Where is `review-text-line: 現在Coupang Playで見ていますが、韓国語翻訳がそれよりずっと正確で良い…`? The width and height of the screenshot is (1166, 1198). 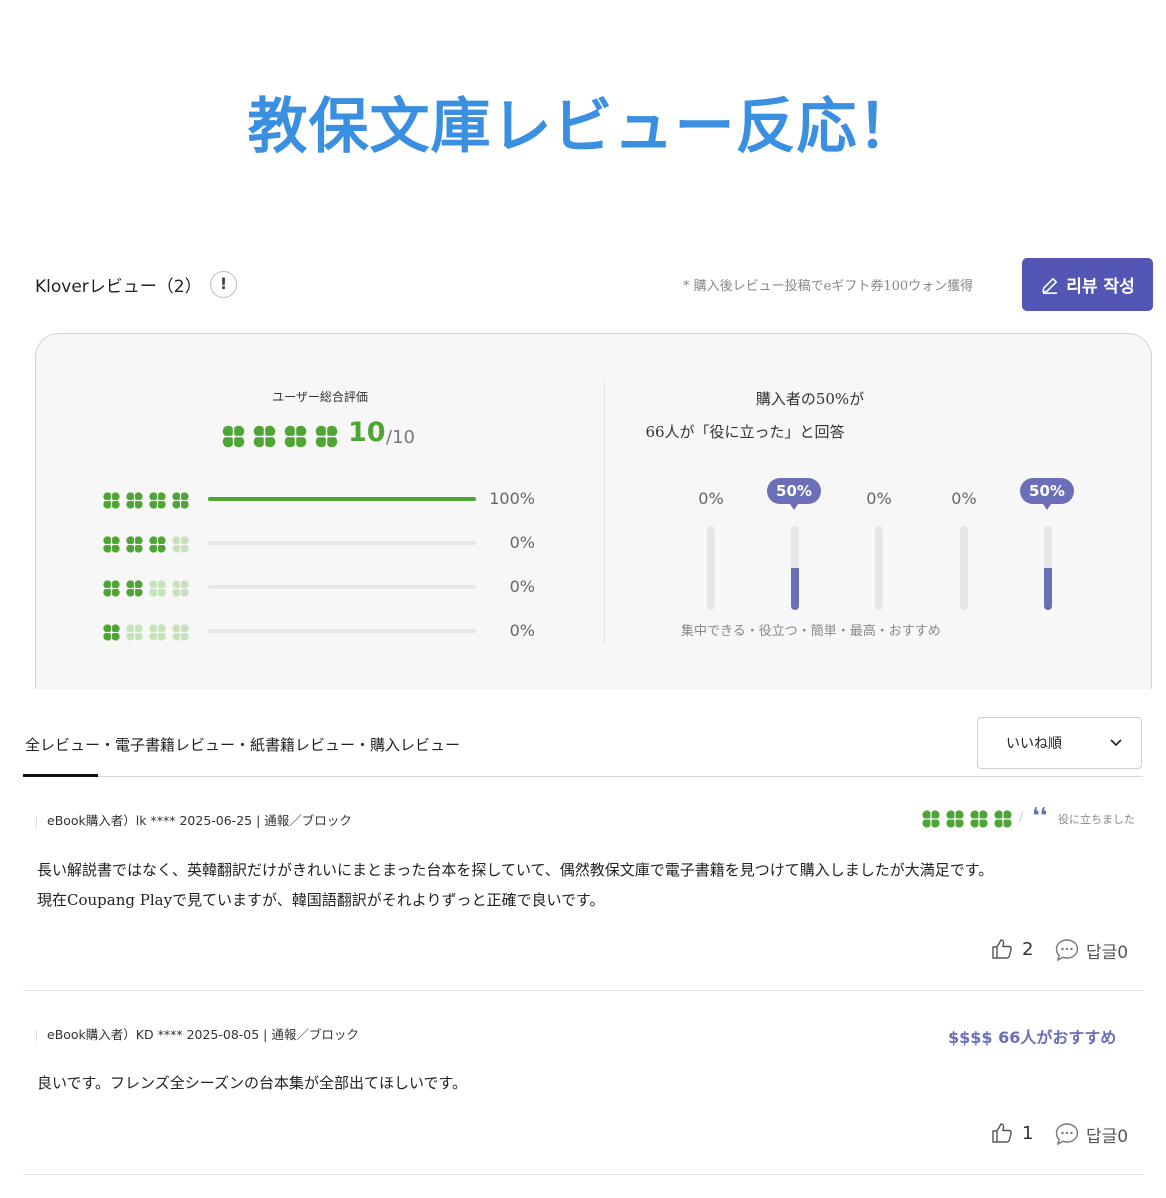
review-text-line: 現在Coupang Playで見ていますが、韓国語翻訳がそれよりずっと正確で良い… is located at coordinates (321, 900).